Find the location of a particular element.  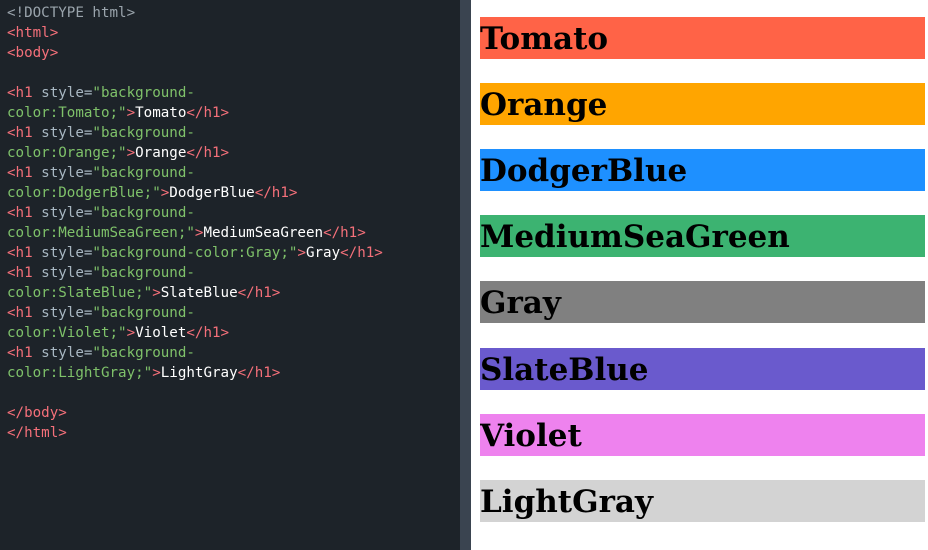

code-string: color:MediumSeaGreen;" is located at coordinates (101, 233).